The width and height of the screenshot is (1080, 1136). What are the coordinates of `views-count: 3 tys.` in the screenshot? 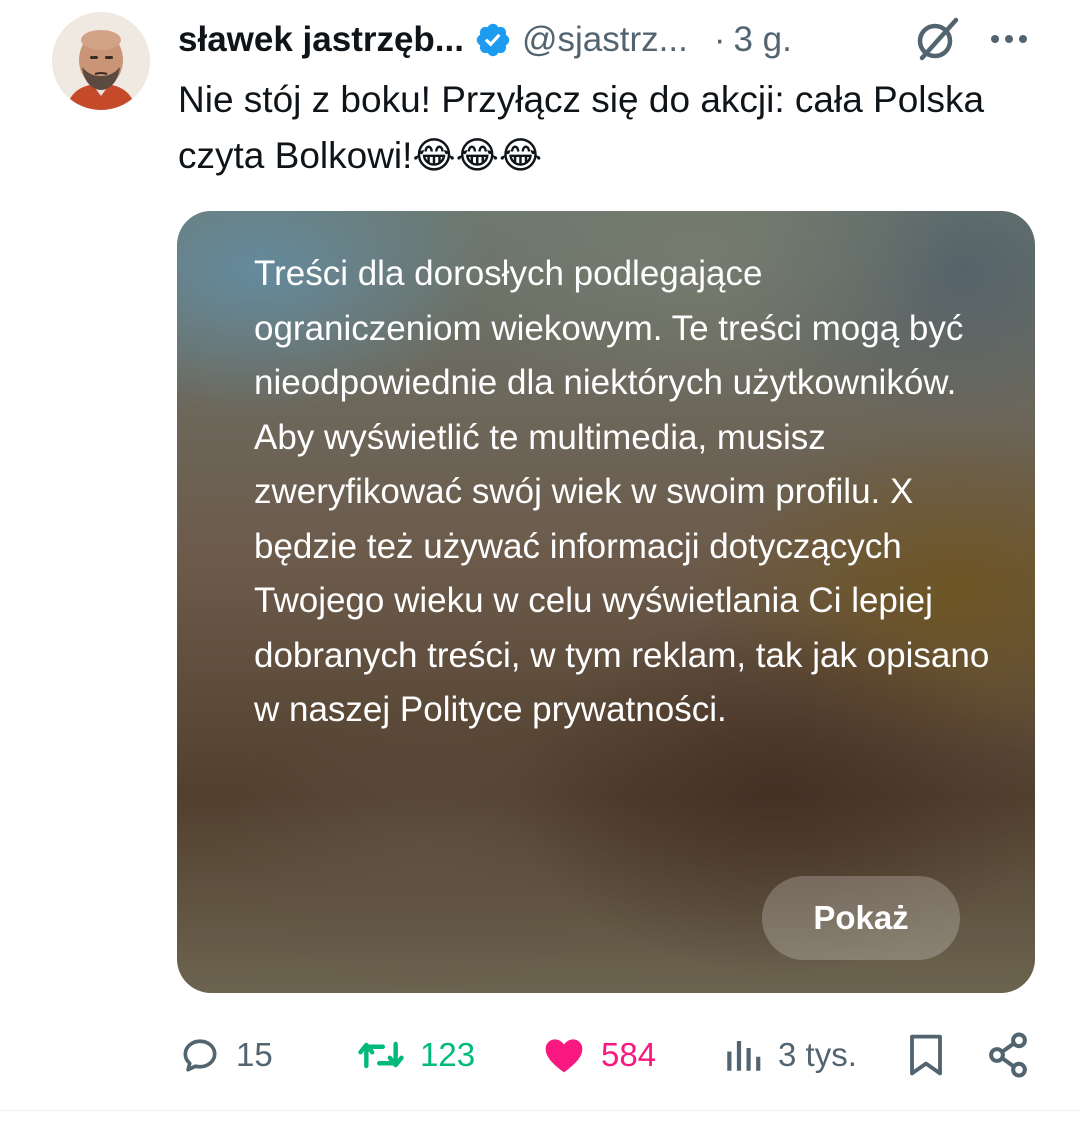 It's located at (817, 1054).